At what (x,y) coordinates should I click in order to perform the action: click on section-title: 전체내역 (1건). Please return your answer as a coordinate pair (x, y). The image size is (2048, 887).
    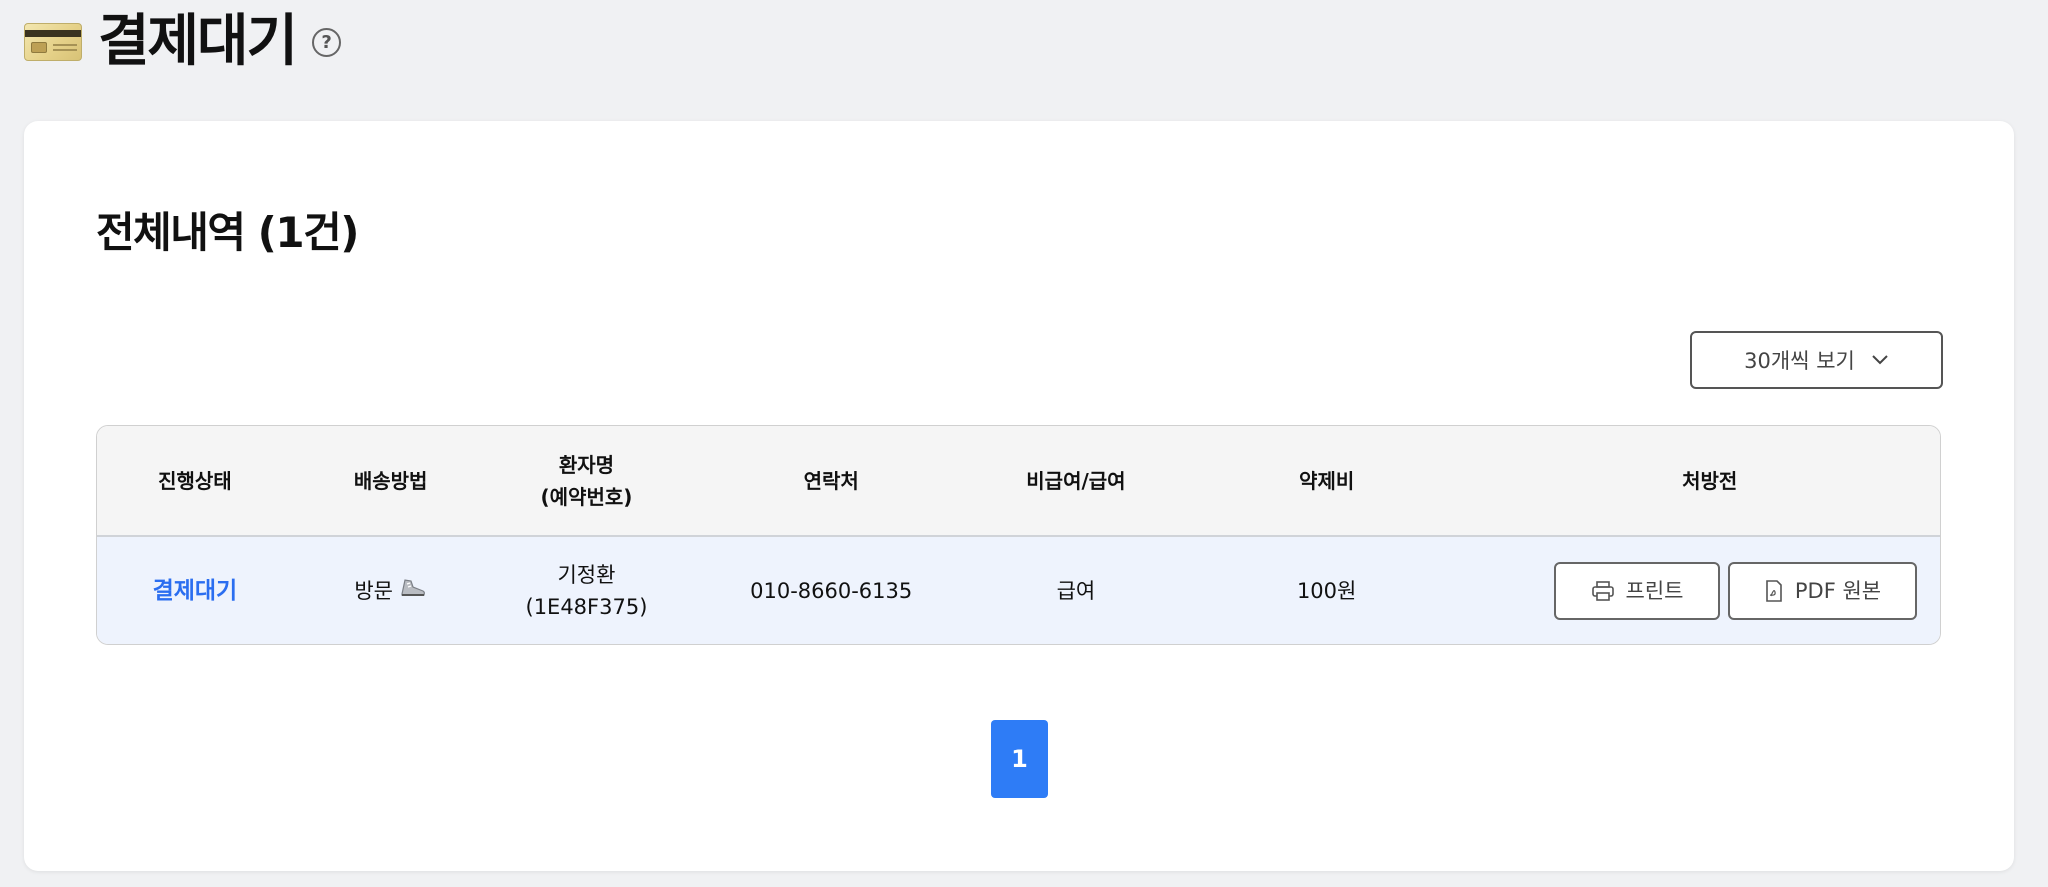
    Looking at the image, I should click on (227, 232).